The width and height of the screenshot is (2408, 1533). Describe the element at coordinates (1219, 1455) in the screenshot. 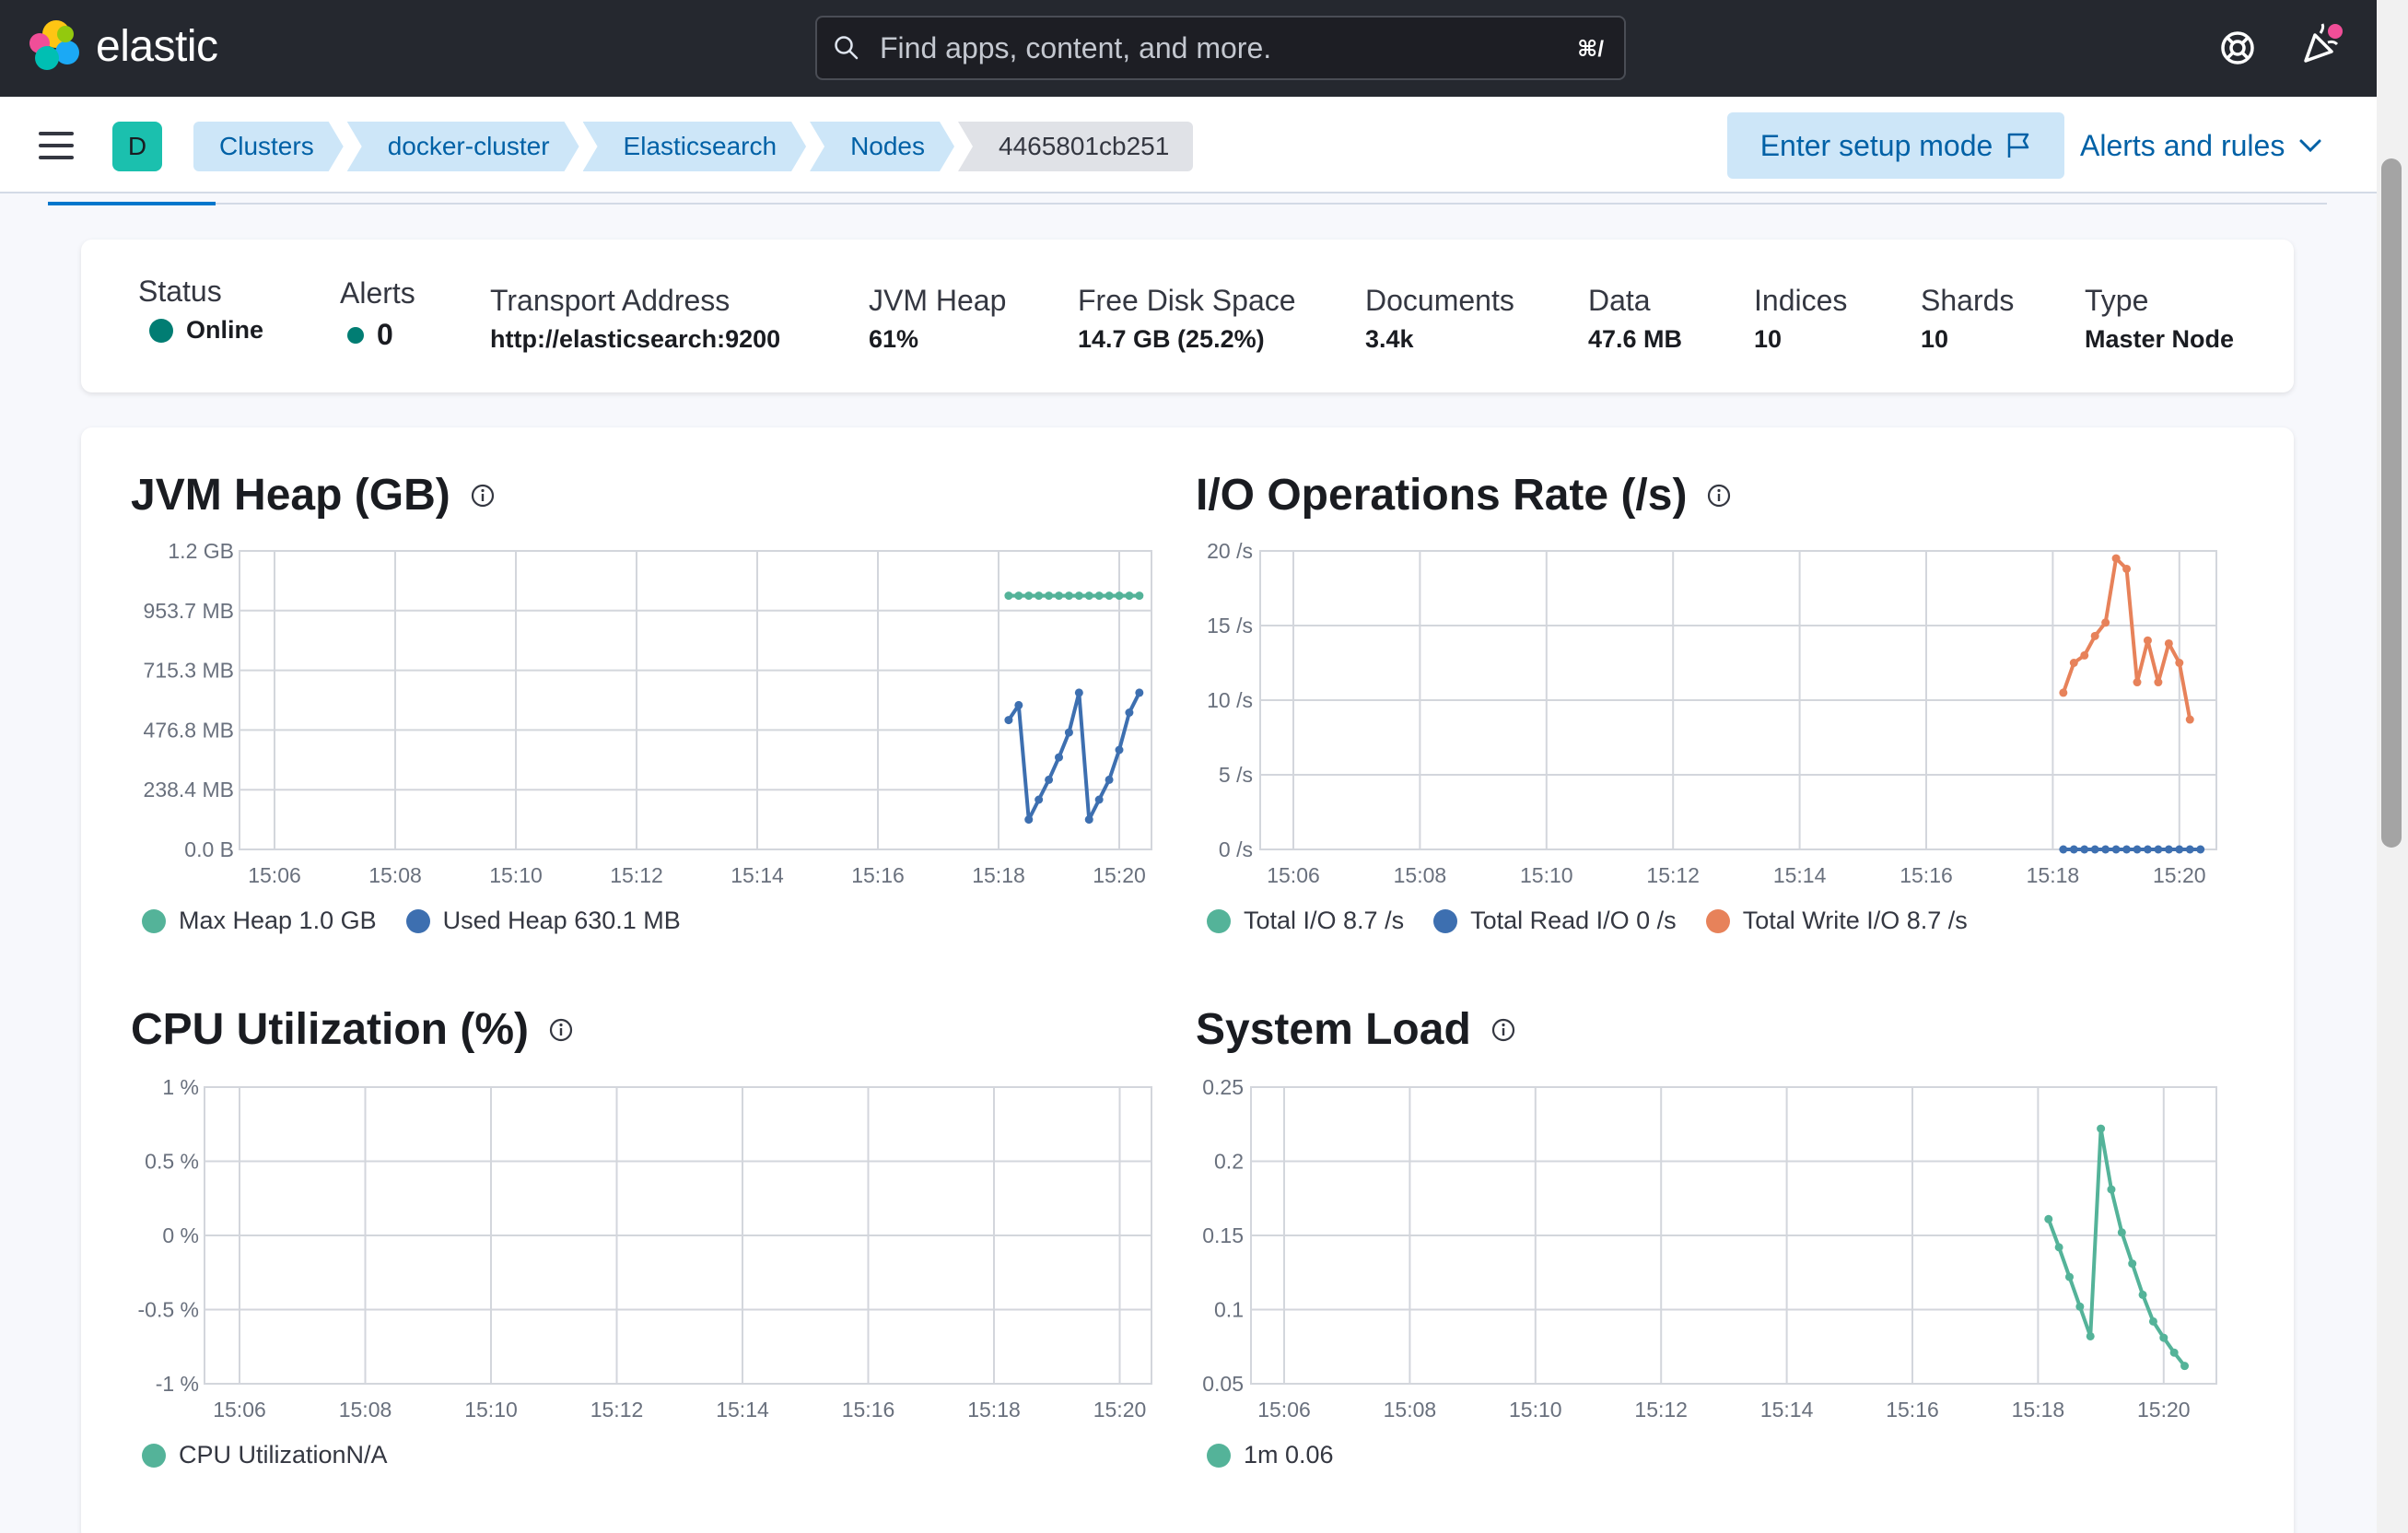

I see `legend-dot-icon` at that location.